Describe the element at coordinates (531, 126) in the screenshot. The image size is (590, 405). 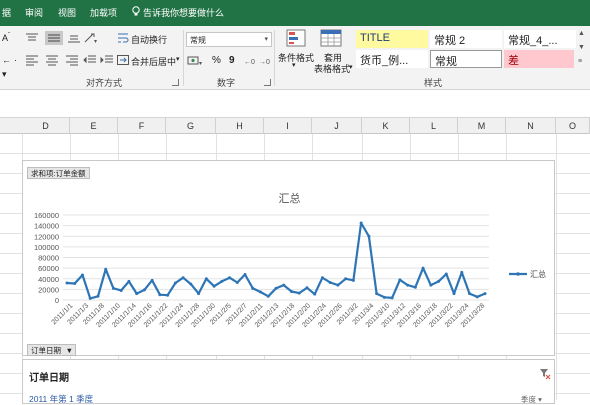
I see `column-header-N: N` at that location.